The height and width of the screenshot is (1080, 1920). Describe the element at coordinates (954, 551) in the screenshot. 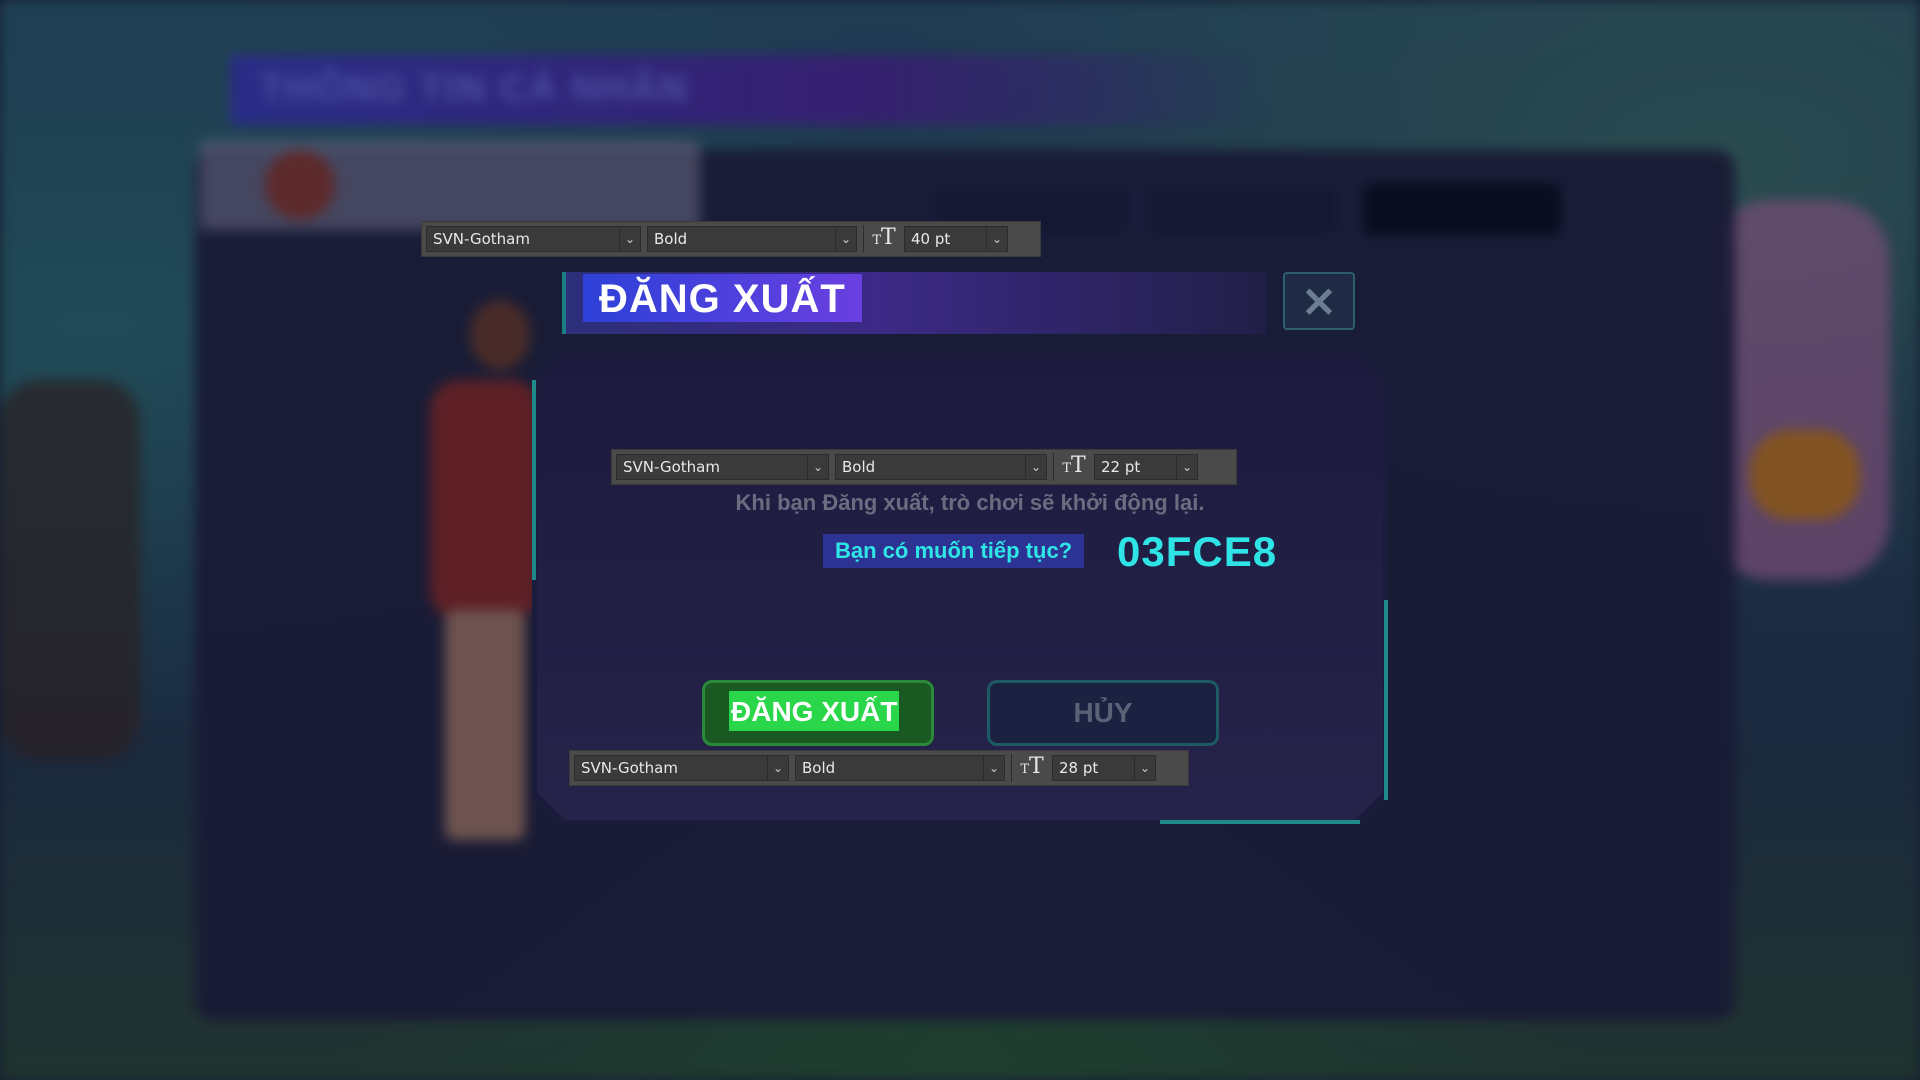

I see `dialog-question: Bạn có muốn tiếp tục?` at that location.